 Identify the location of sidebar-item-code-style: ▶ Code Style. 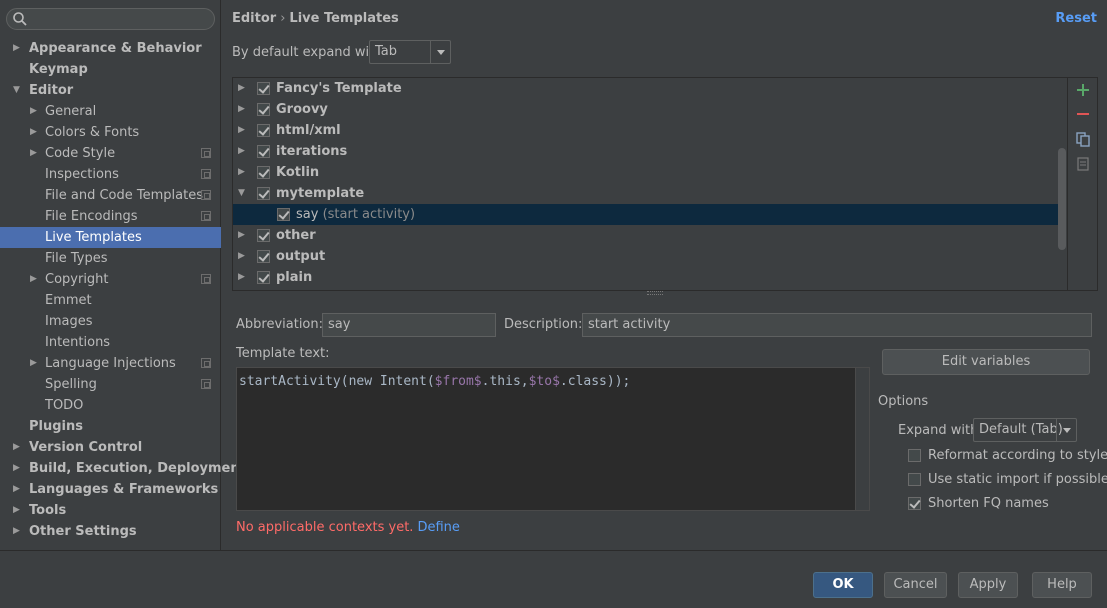
(110, 153).